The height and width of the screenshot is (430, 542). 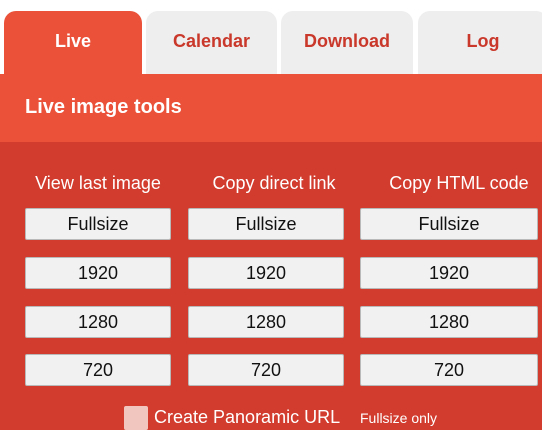 What do you see at coordinates (98, 183) in the screenshot?
I see `column-heading-view: View last image` at bounding box center [98, 183].